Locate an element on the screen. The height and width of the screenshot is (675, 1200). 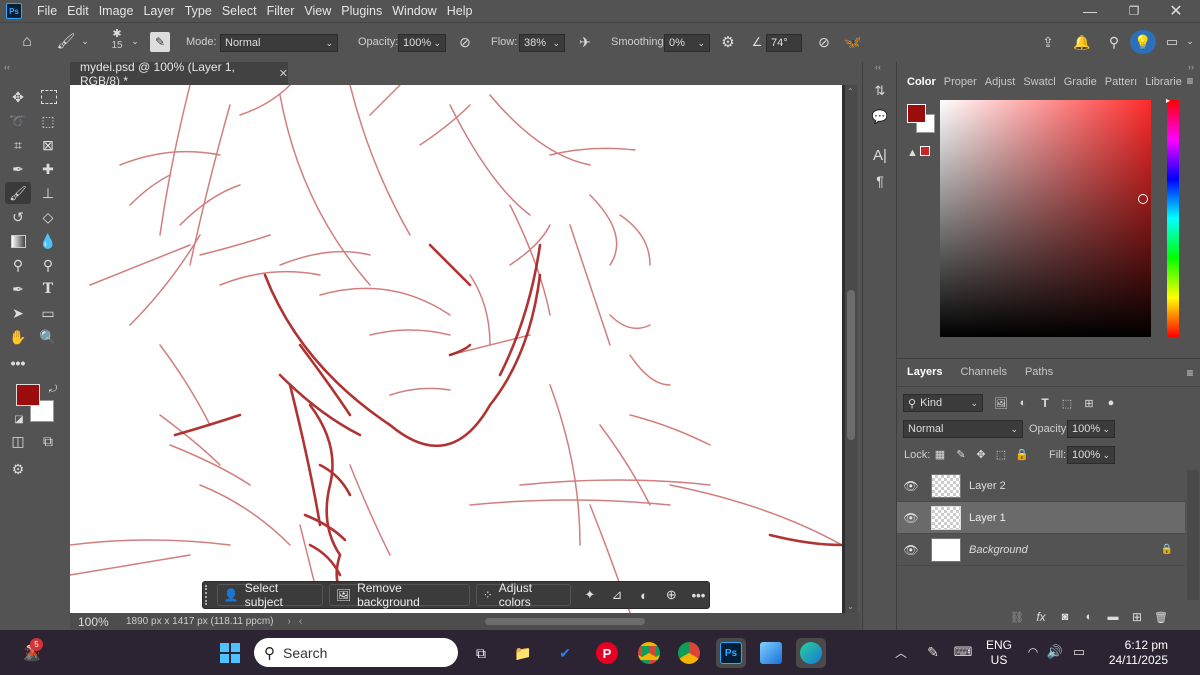
hue-slider: ▸ is located at coordinates (1172, 216).